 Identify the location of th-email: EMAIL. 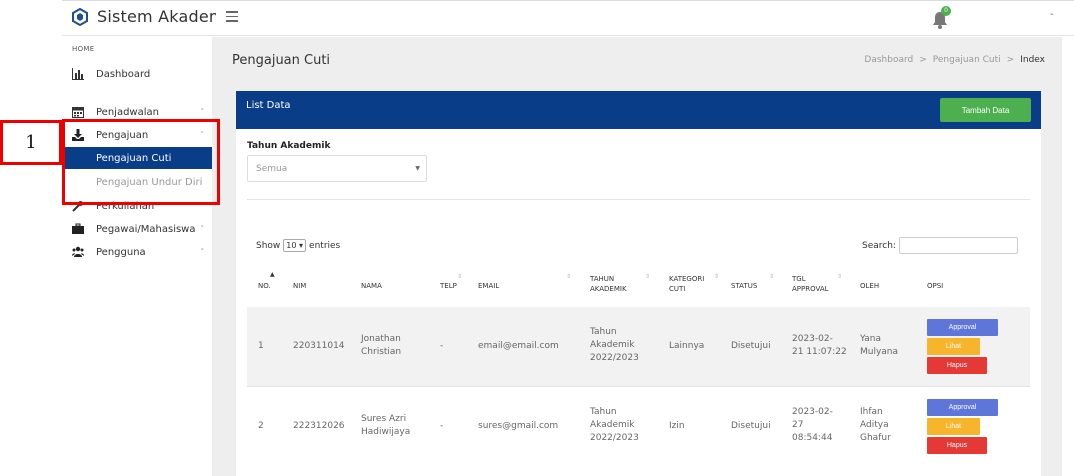
(488, 286).